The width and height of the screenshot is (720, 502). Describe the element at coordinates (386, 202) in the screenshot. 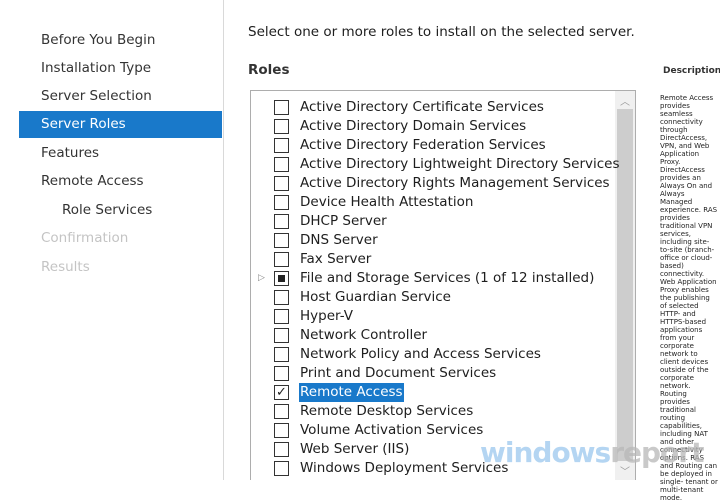

I see `role-label: Device Health Attestation` at that location.